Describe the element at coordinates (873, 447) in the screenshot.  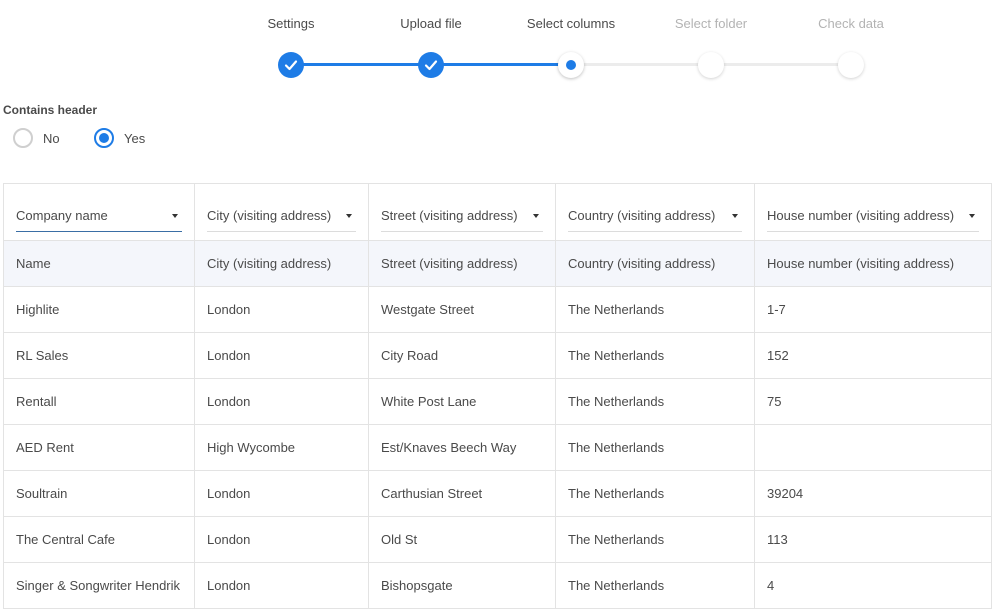
I see `table-cell` at that location.